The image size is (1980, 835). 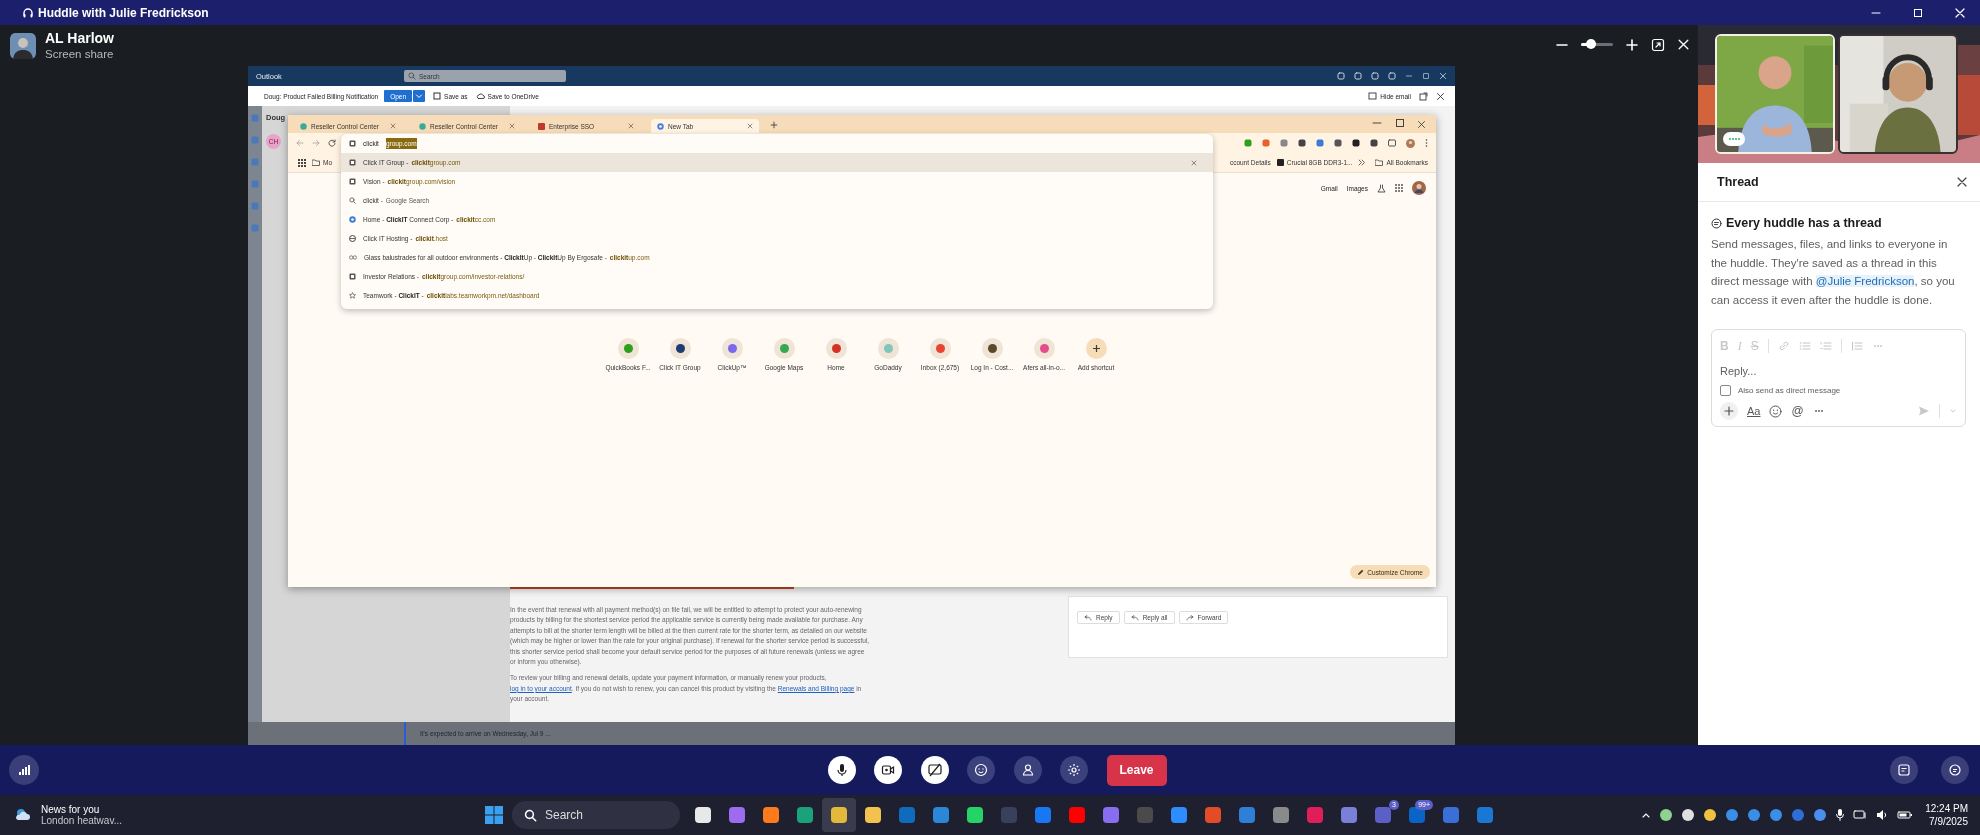 What do you see at coordinates (1738, 182) in the screenshot?
I see `panel-title: Thread` at bounding box center [1738, 182].